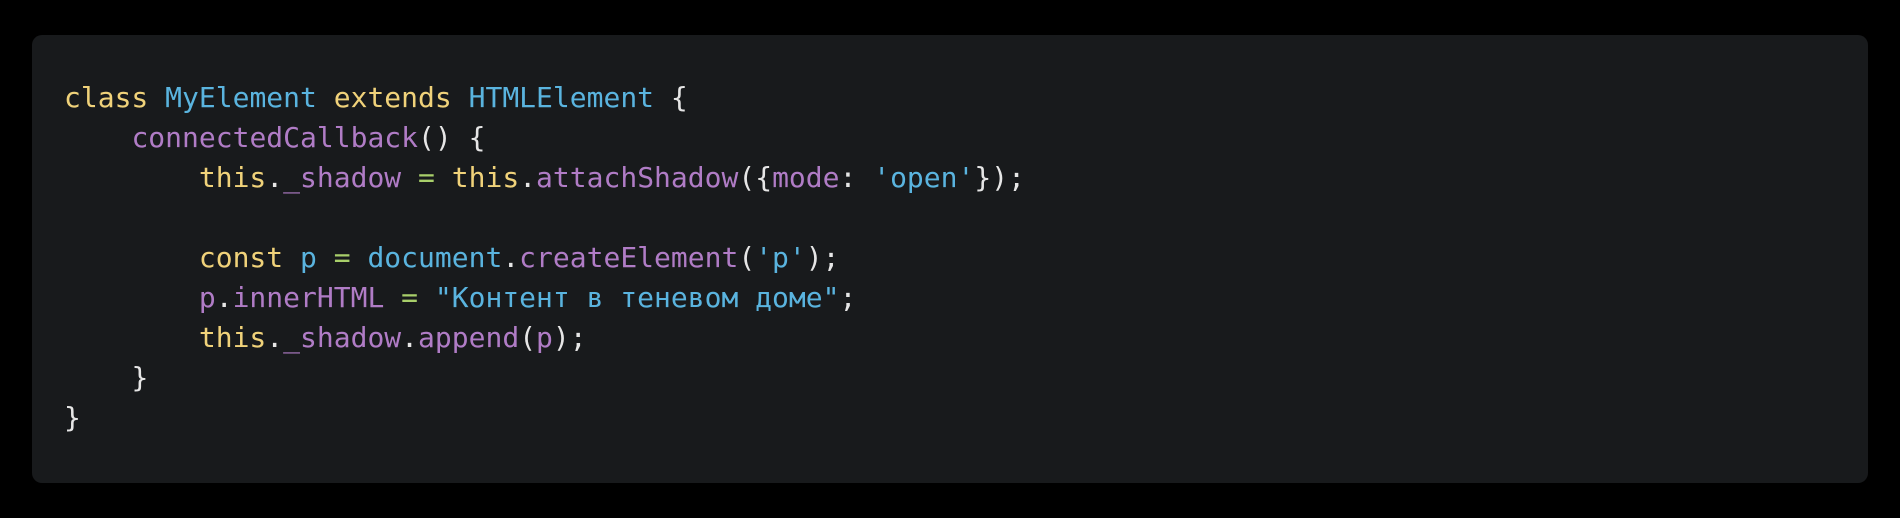  What do you see at coordinates (966, 98) in the screenshot?
I see `code-line: class MyElement extends HTMLElement {` at bounding box center [966, 98].